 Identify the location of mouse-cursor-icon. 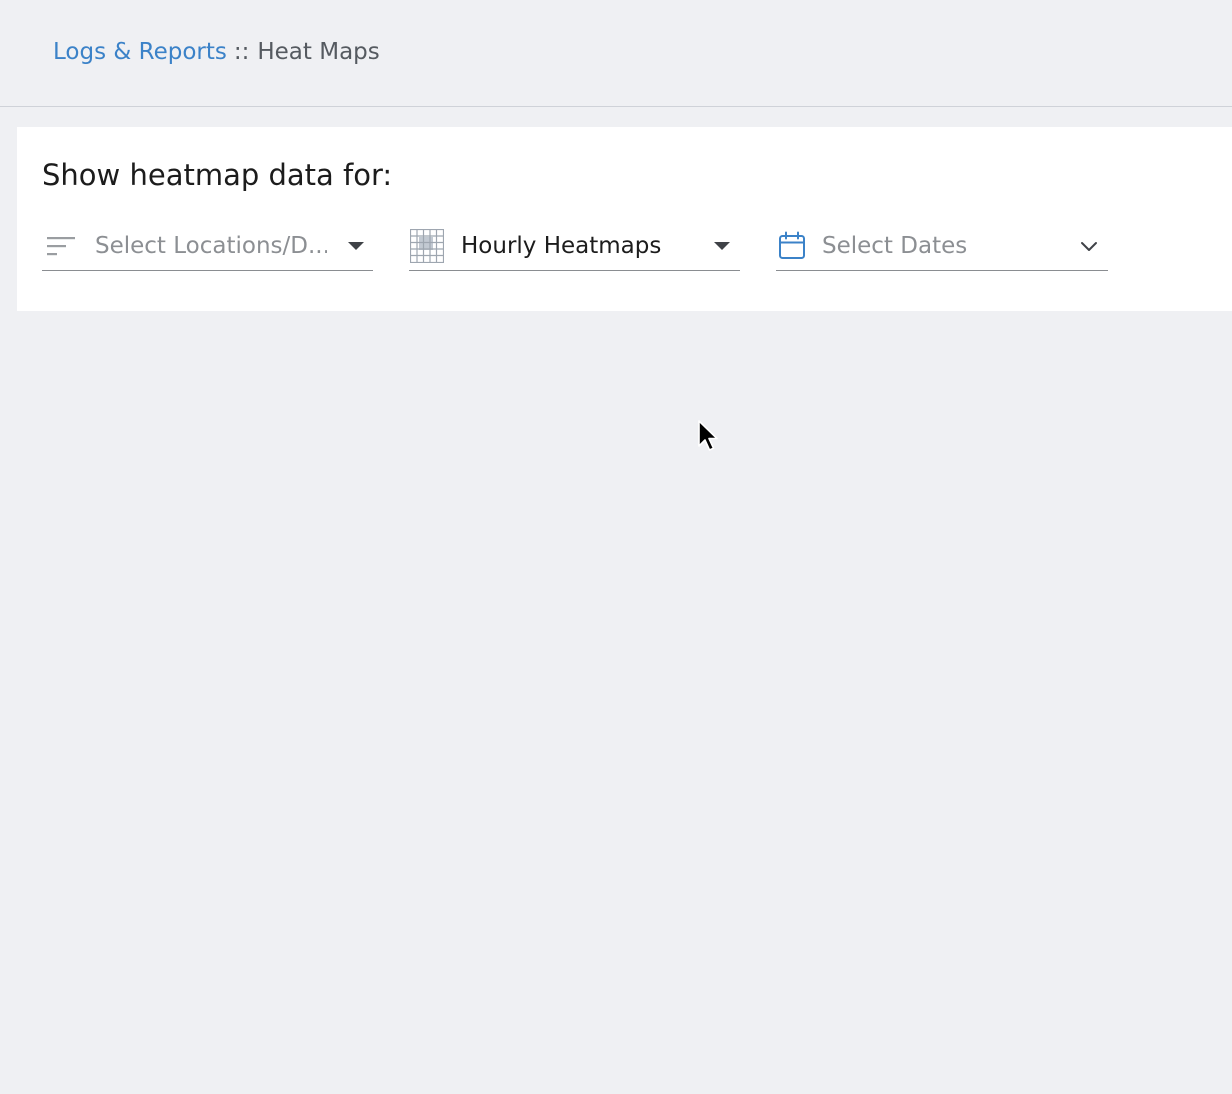
(709, 437).